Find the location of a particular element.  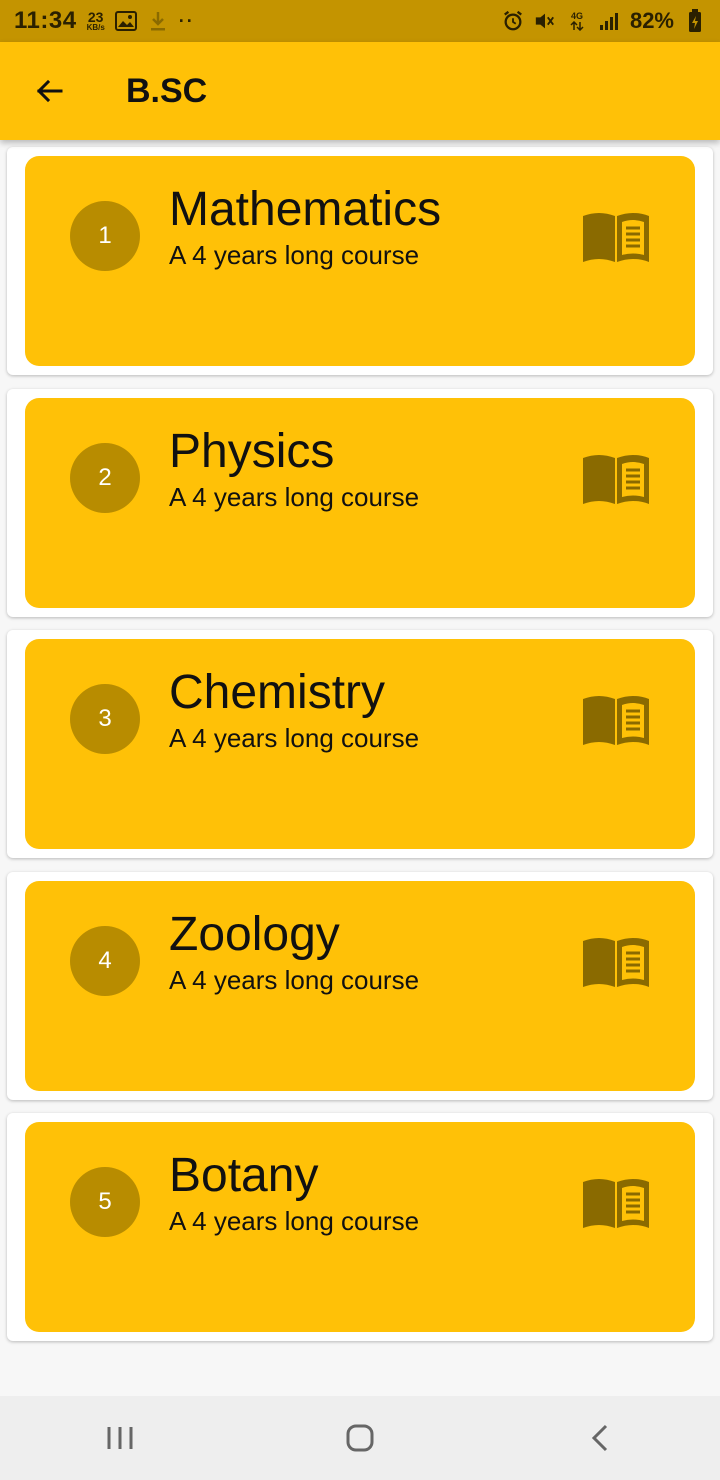

home-icon is located at coordinates (360, 1438).